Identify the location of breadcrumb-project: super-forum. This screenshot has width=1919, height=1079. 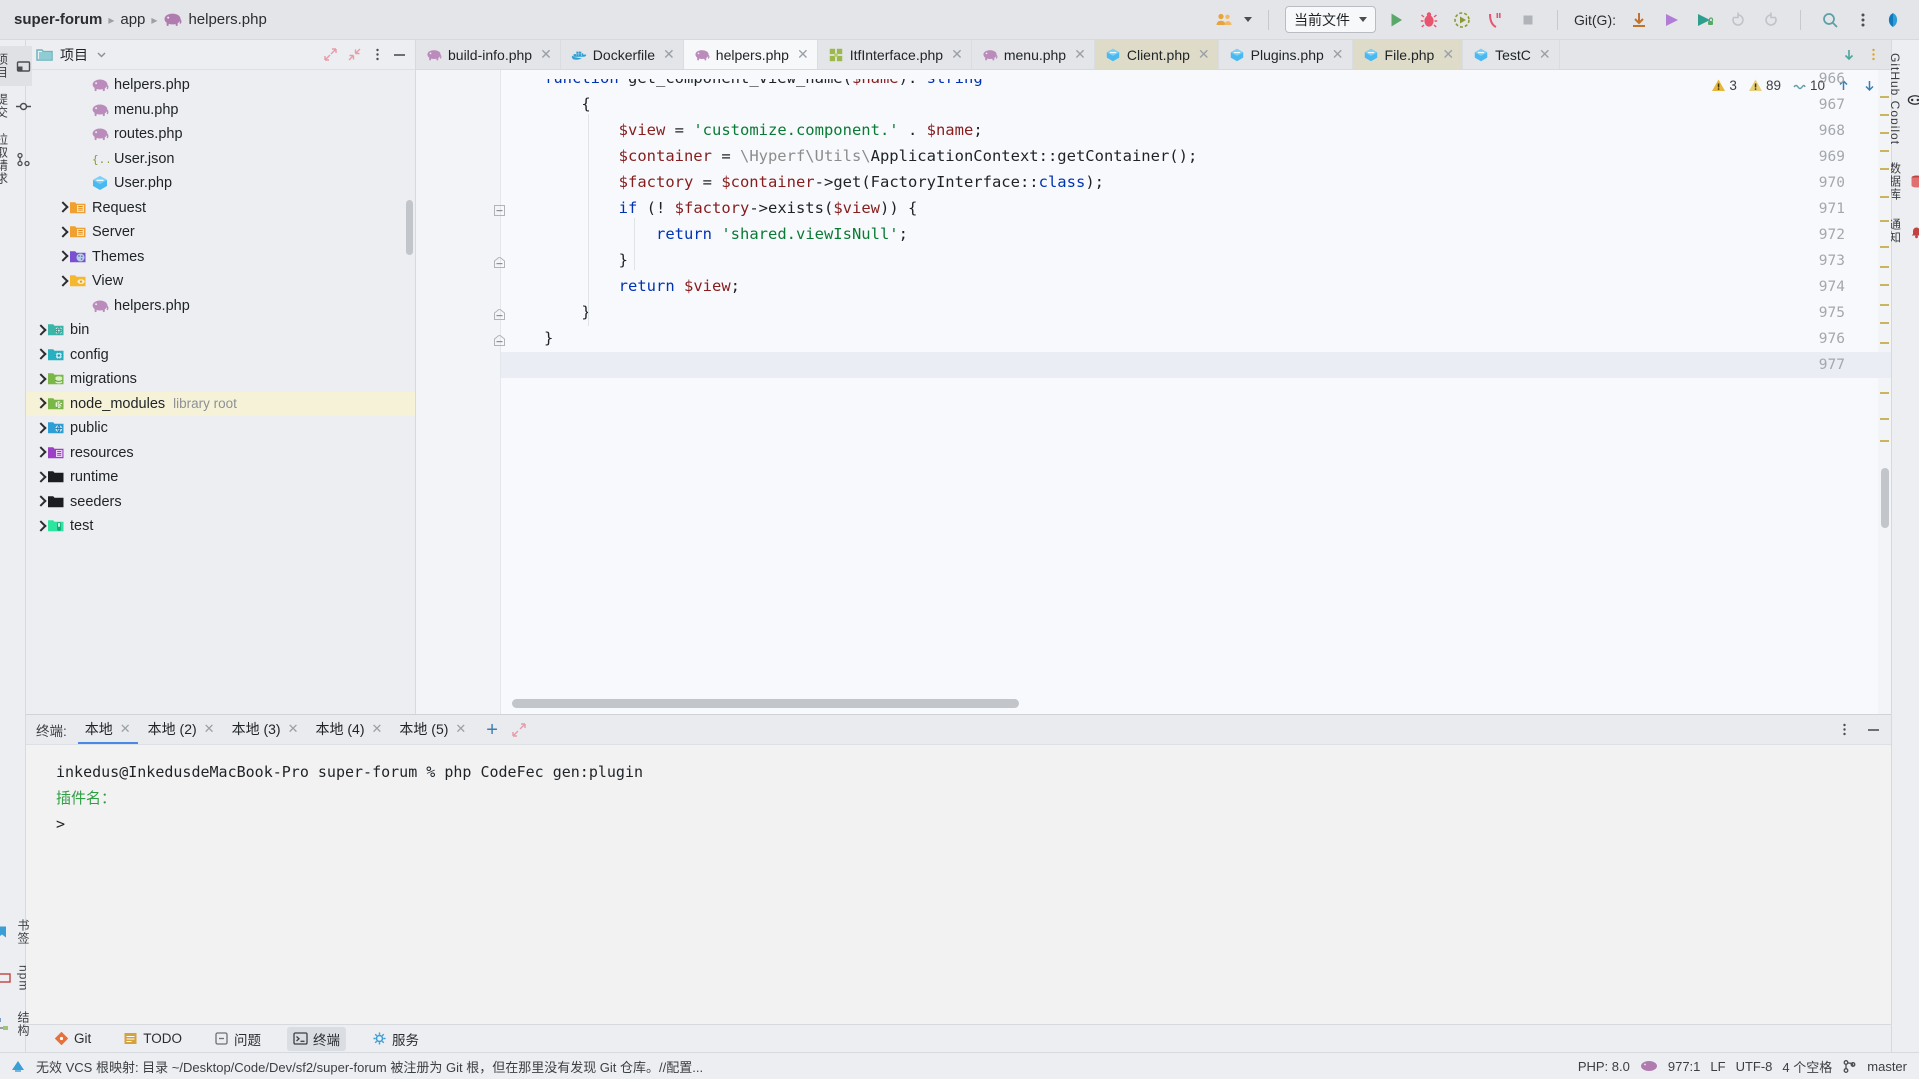
(58, 19).